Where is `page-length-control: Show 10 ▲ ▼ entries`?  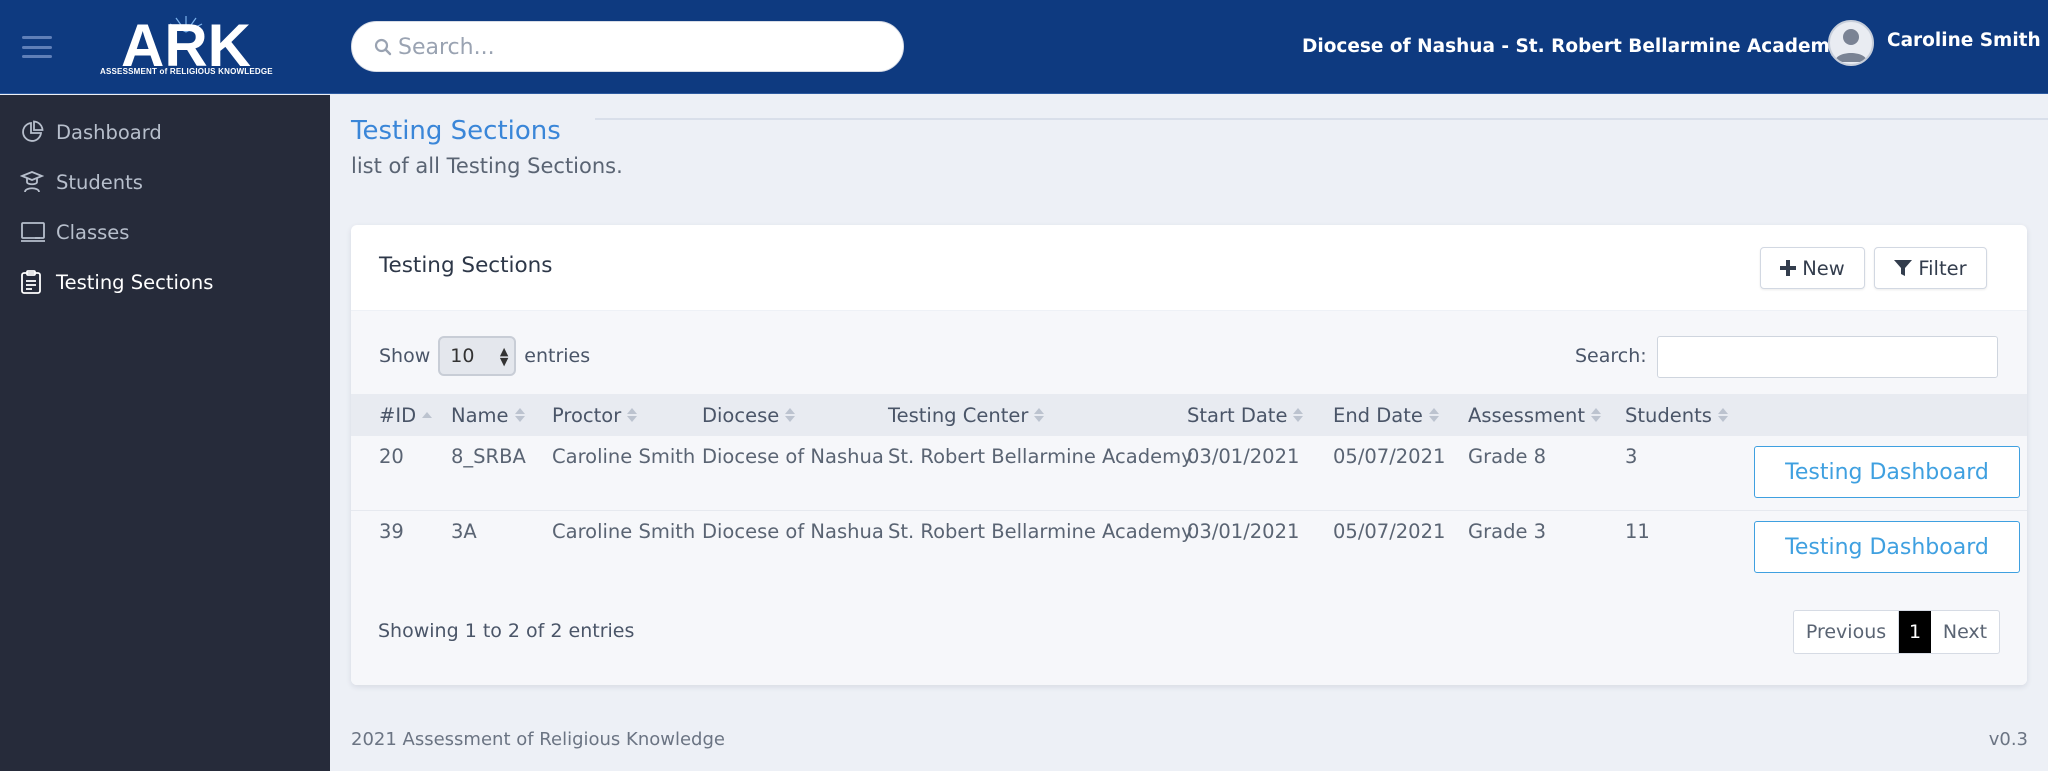
page-length-control: Show 10 ▲ ▼ entries is located at coordinates (484, 356).